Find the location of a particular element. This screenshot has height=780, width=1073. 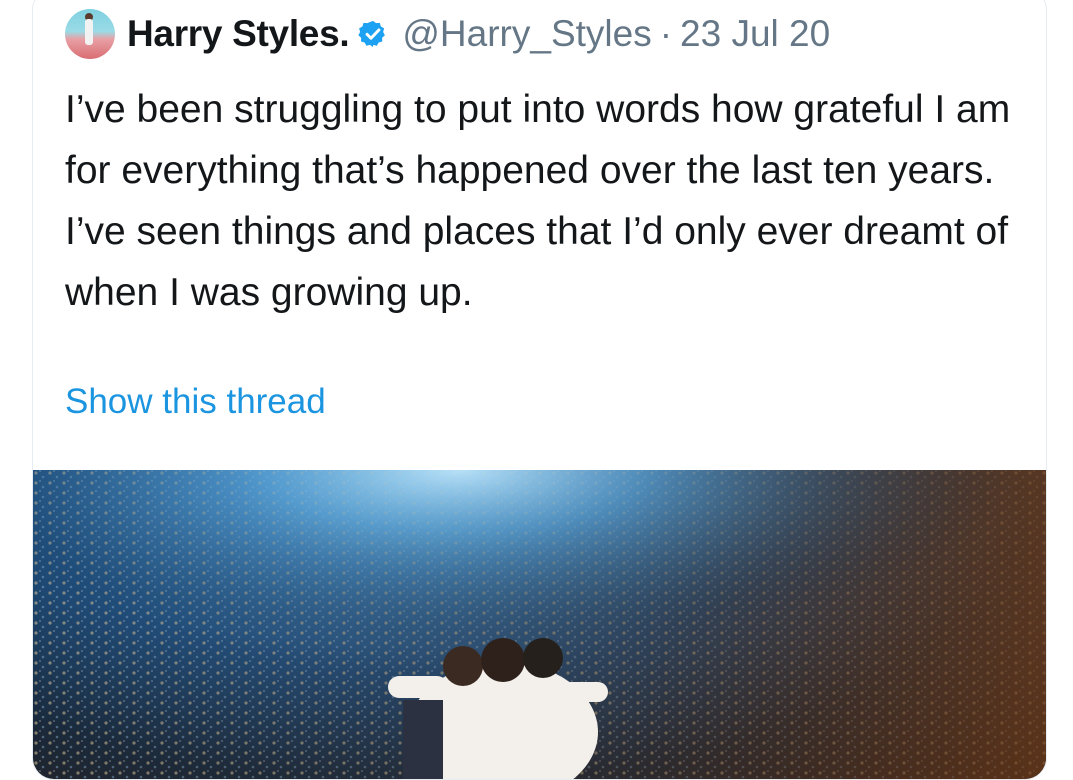

tweet-header: Harry Styles. @Harry_Styles · 23 Jul 20 is located at coordinates (447, 34).